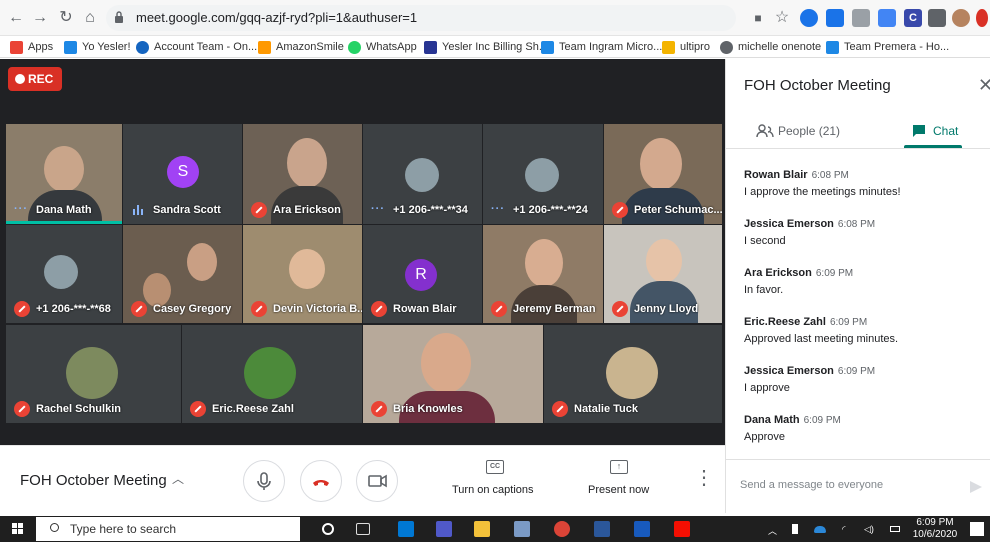 This screenshot has width=990, height=542. I want to click on puzzle-extension-icon, so click(861, 18).